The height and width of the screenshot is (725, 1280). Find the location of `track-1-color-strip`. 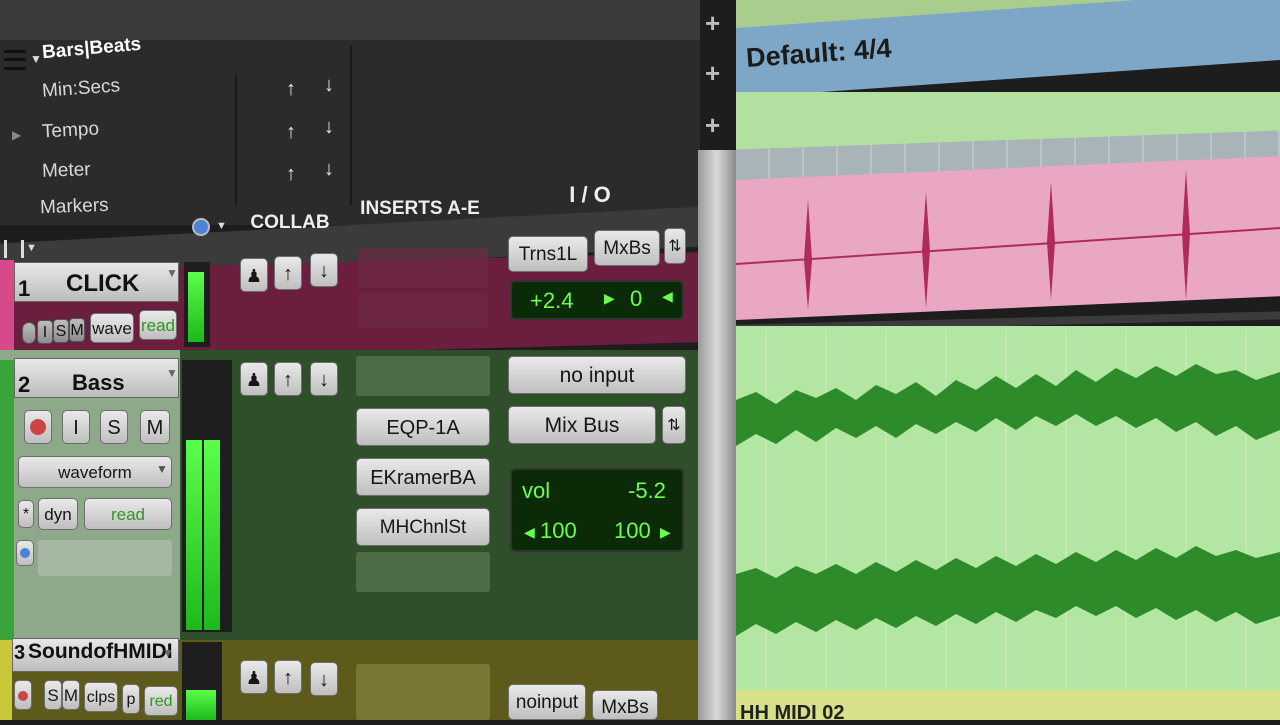

track-1-color-strip is located at coordinates (7, 307).